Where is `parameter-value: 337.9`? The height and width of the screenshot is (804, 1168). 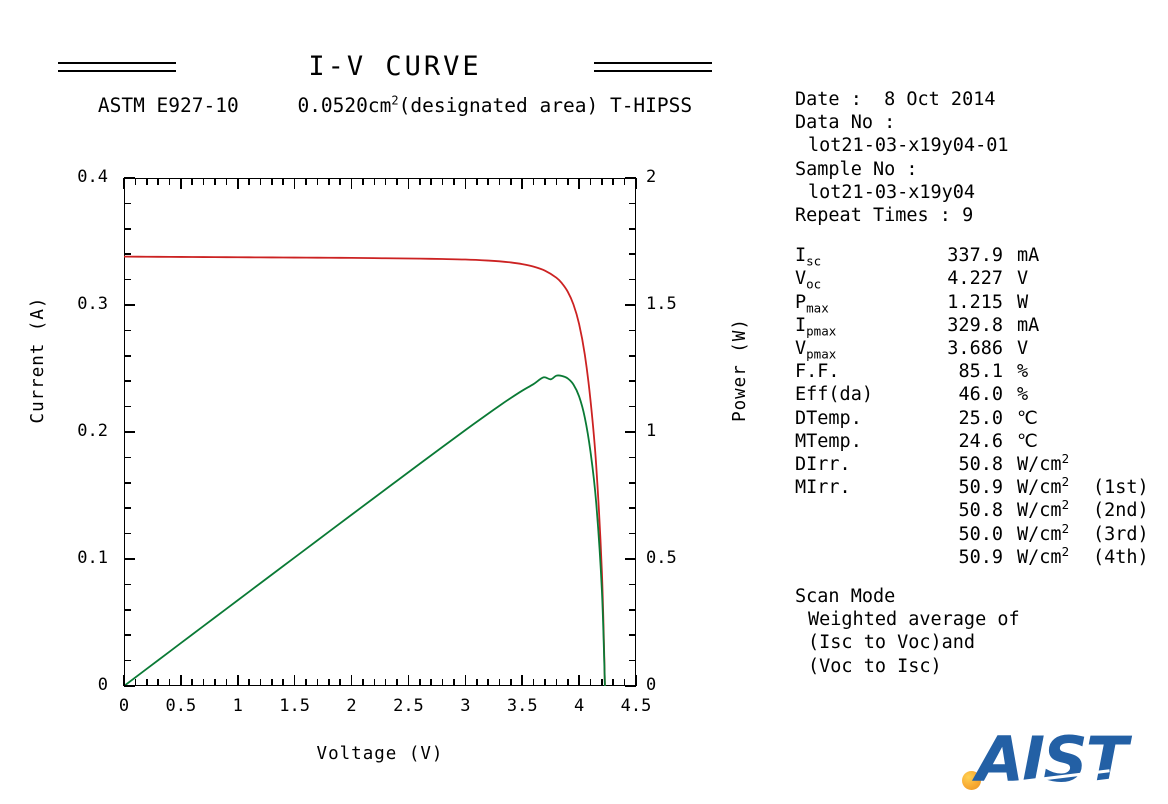
parameter-value: 337.9 is located at coordinates (975, 256).